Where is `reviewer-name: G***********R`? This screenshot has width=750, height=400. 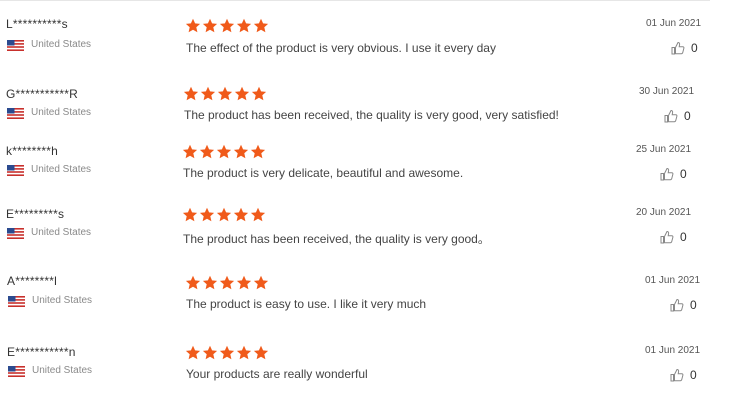 reviewer-name: G***********R is located at coordinates (42, 94).